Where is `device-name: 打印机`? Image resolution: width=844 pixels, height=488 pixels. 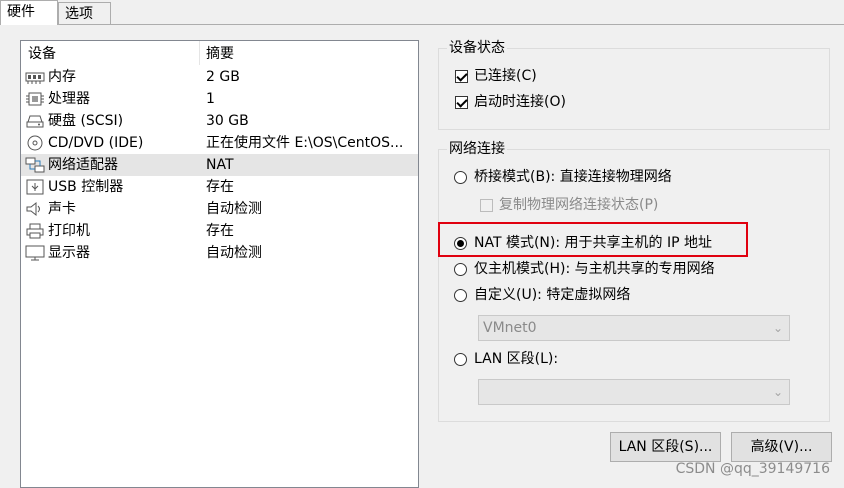
device-name: 打印机 is located at coordinates (69, 231).